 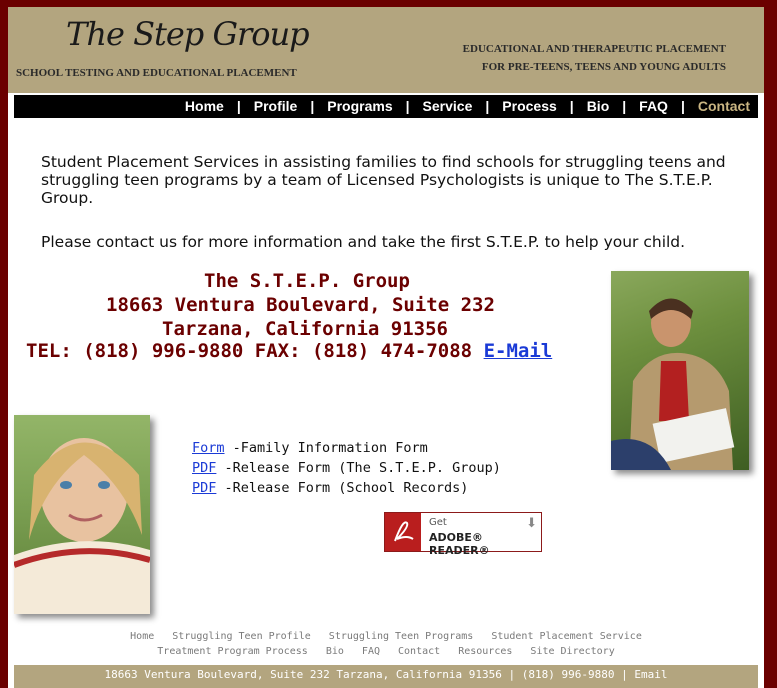 What do you see at coordinates (335, 651) in the screenshot?
I see `footer-link-bio: Bio` at bounding box center [335, 651].